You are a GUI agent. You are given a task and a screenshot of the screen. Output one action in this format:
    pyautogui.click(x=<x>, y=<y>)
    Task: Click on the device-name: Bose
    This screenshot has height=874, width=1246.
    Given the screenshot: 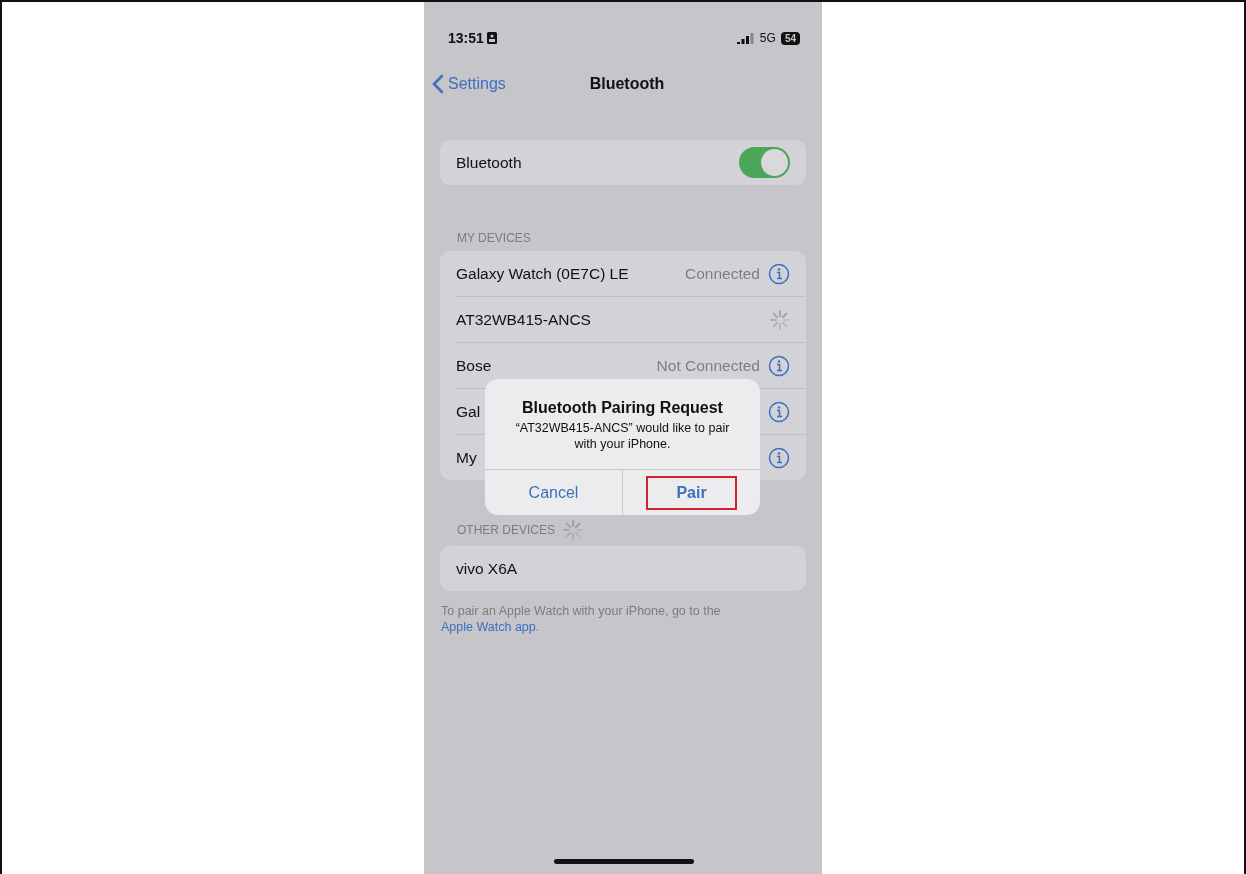 What is the action you would take?
    pyautogui.click(x=552, y=365)
    